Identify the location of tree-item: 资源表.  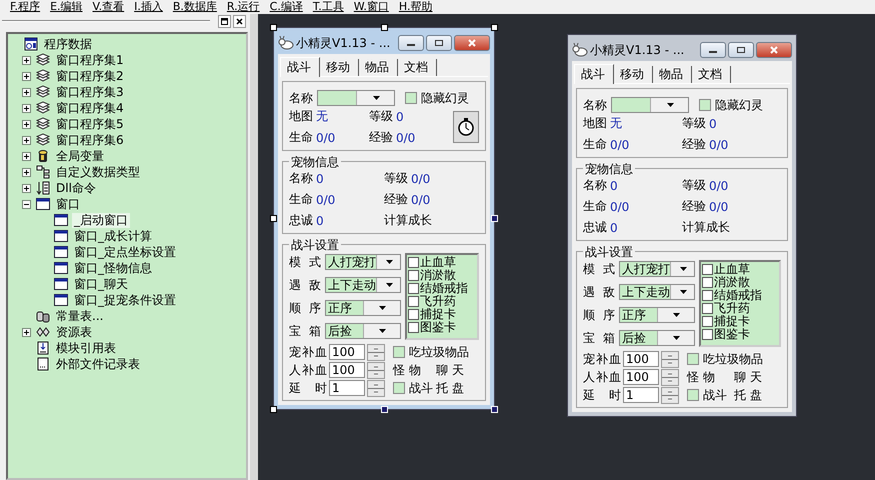
(74, 332).